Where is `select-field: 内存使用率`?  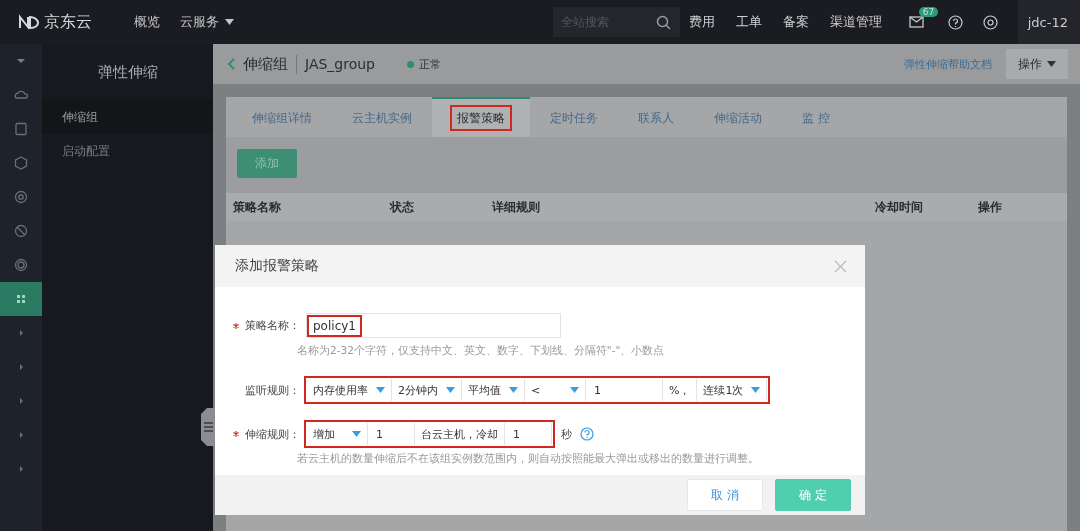
select-field: 内存使用率 is located at coordinates (349, 390).